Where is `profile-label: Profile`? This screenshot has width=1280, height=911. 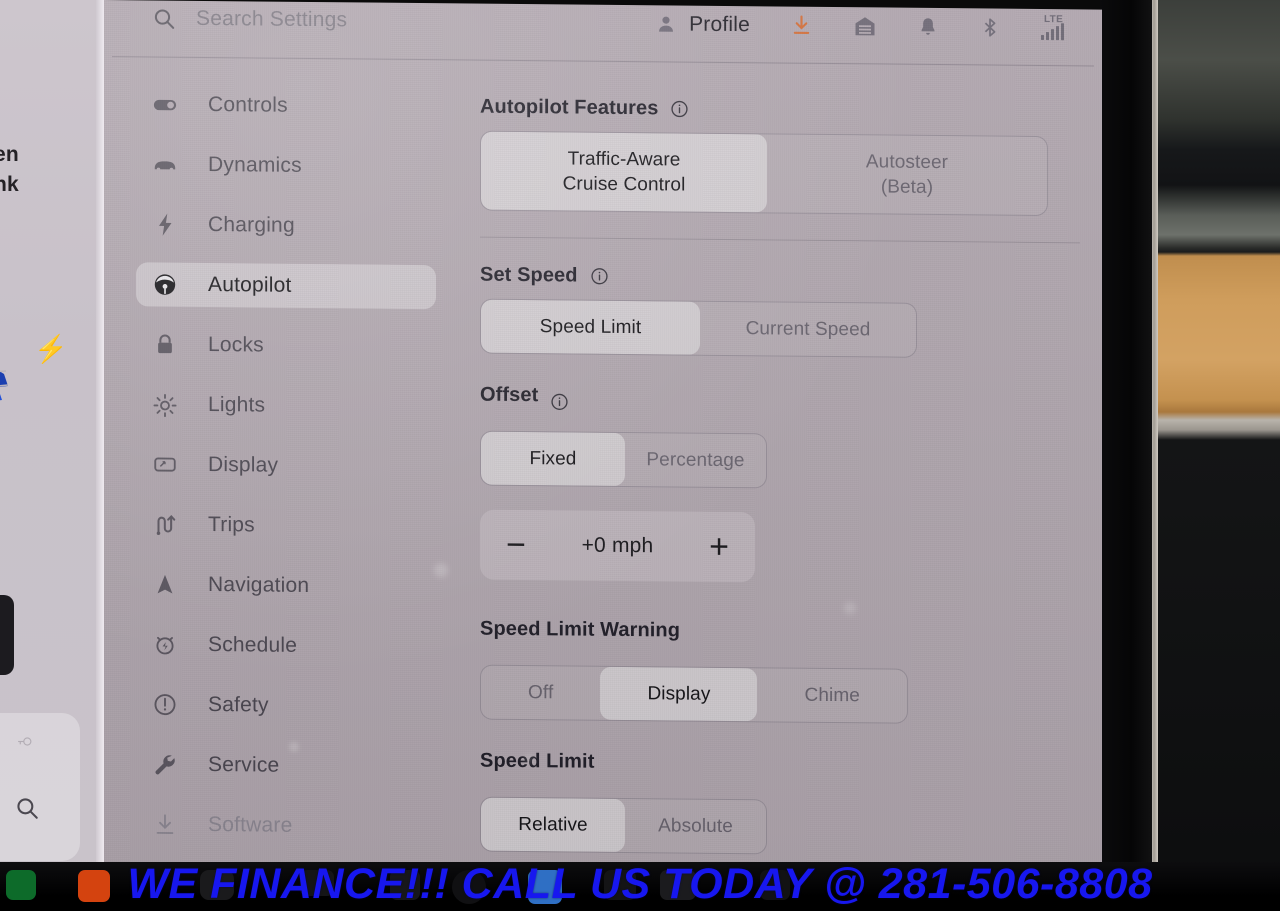
profile-label: Profile is located at coordinates (719, 24).